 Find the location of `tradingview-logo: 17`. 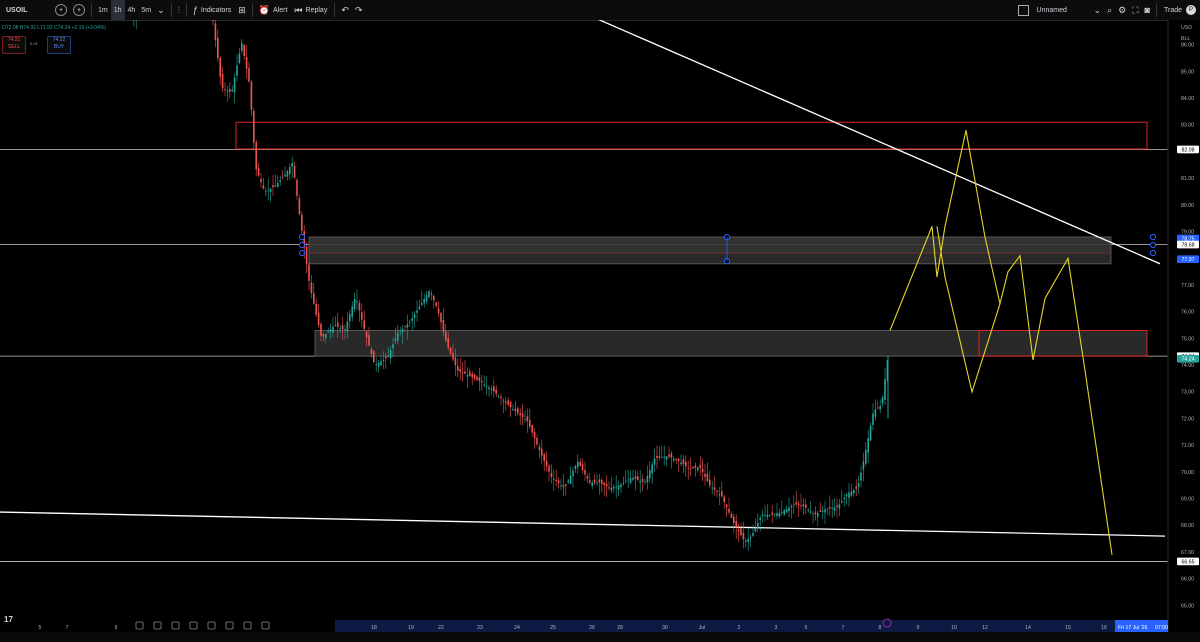

tradingview-logo: 17 is located at coordinates (8, 619).